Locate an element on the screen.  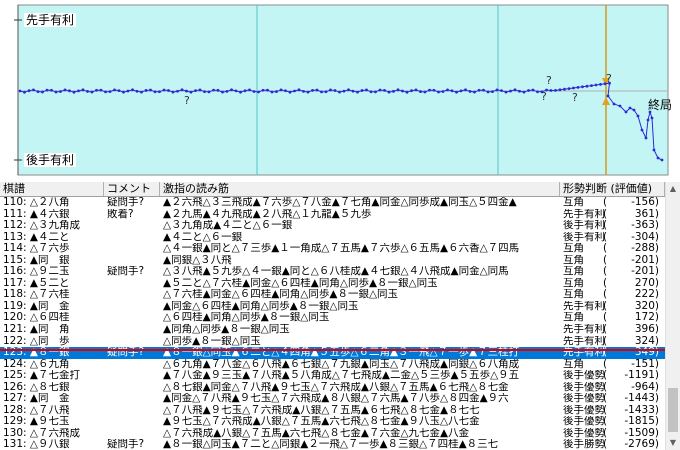
judgement-value: 222) is located at coordinates (646, 295).